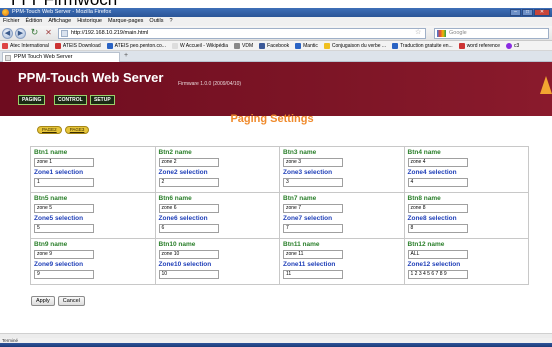  What do you see at coordinates (34, 21) in the screenshot?
I see `menu-edit: Édition` at bounding box center [34, 21].